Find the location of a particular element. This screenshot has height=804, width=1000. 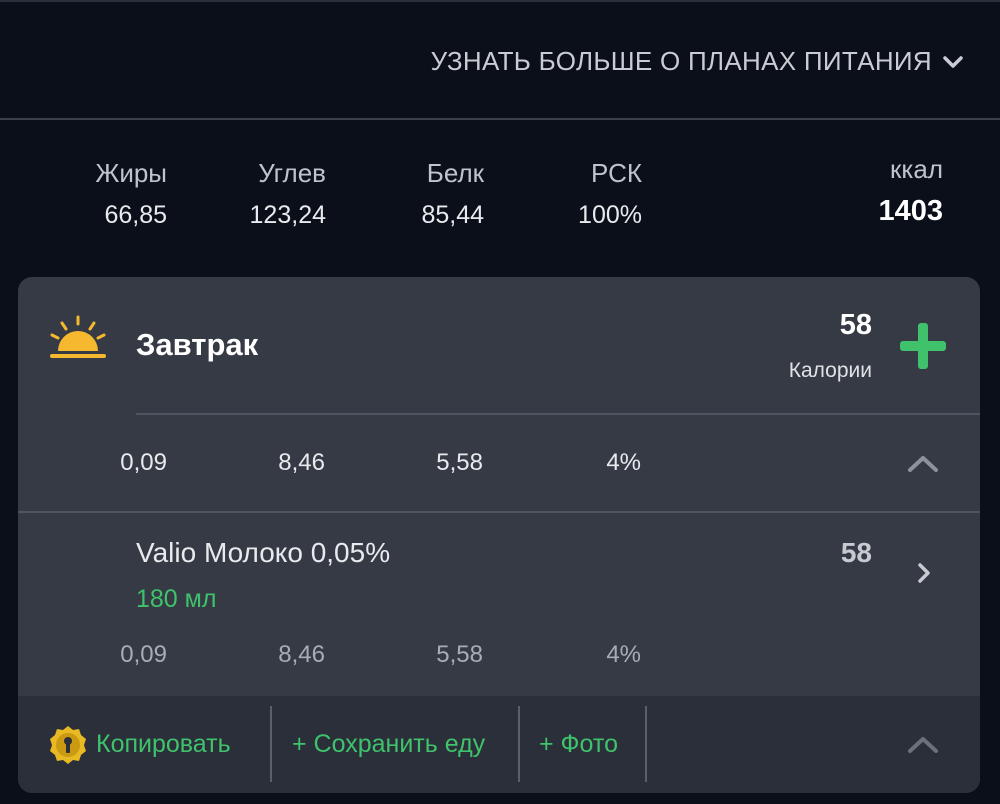

save-food-button: + Сохранить еду is located at coordinates (388, 744).